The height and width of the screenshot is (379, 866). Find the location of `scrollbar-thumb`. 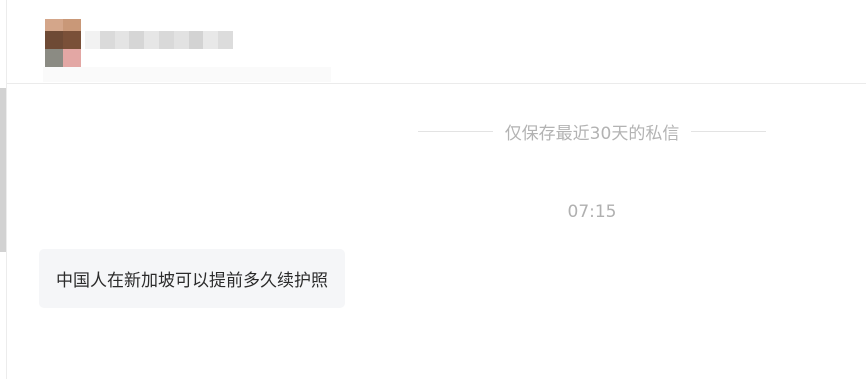

scrollbar-thumb is located at coordinates (3, 170).